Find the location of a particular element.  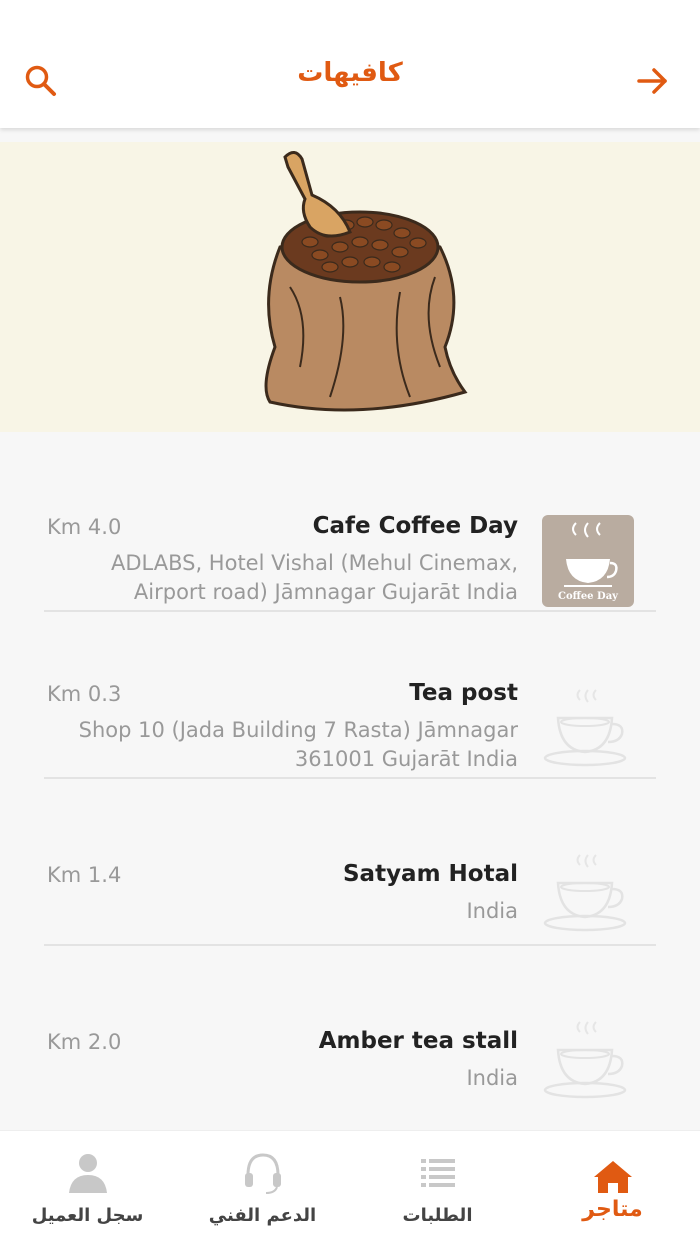

distance-label: Km 0.3 is located at coordinates (84, 694).